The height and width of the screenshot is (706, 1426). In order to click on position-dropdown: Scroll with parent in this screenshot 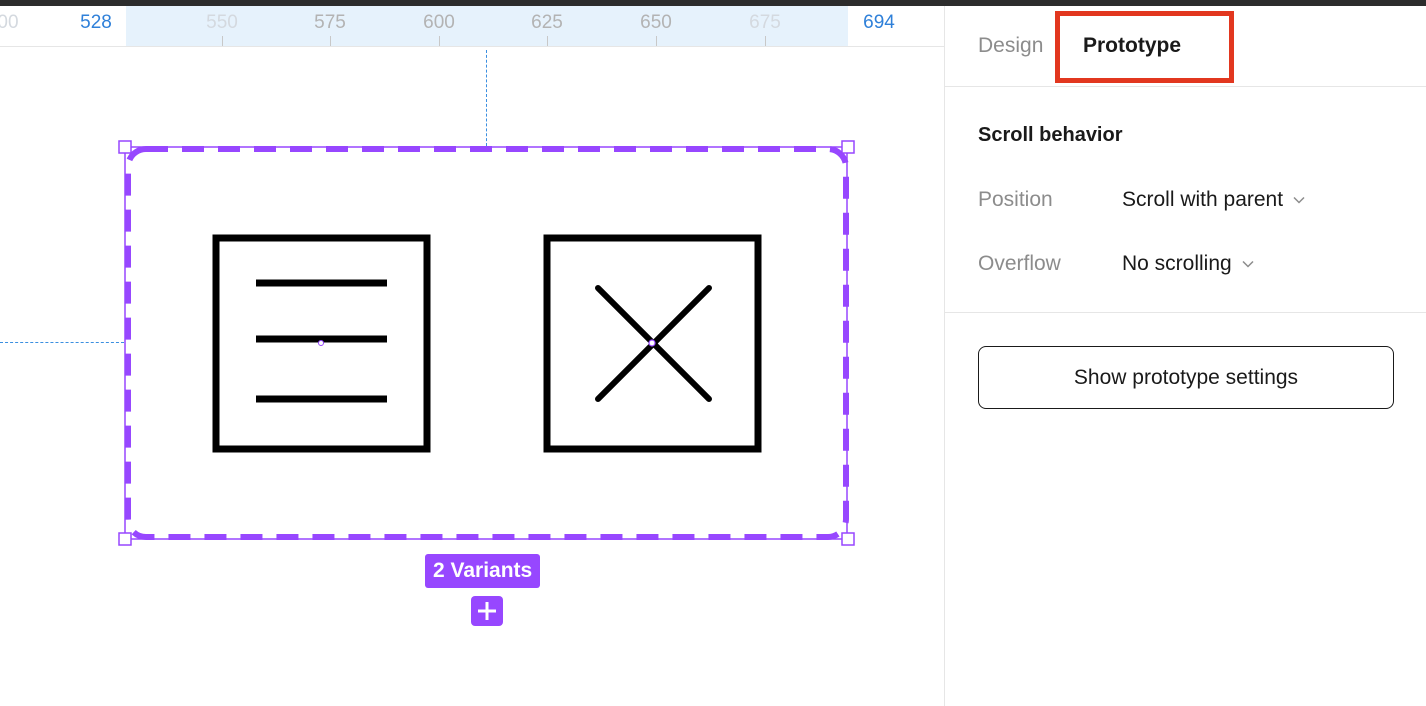, I will do `click(1213, 200)`.